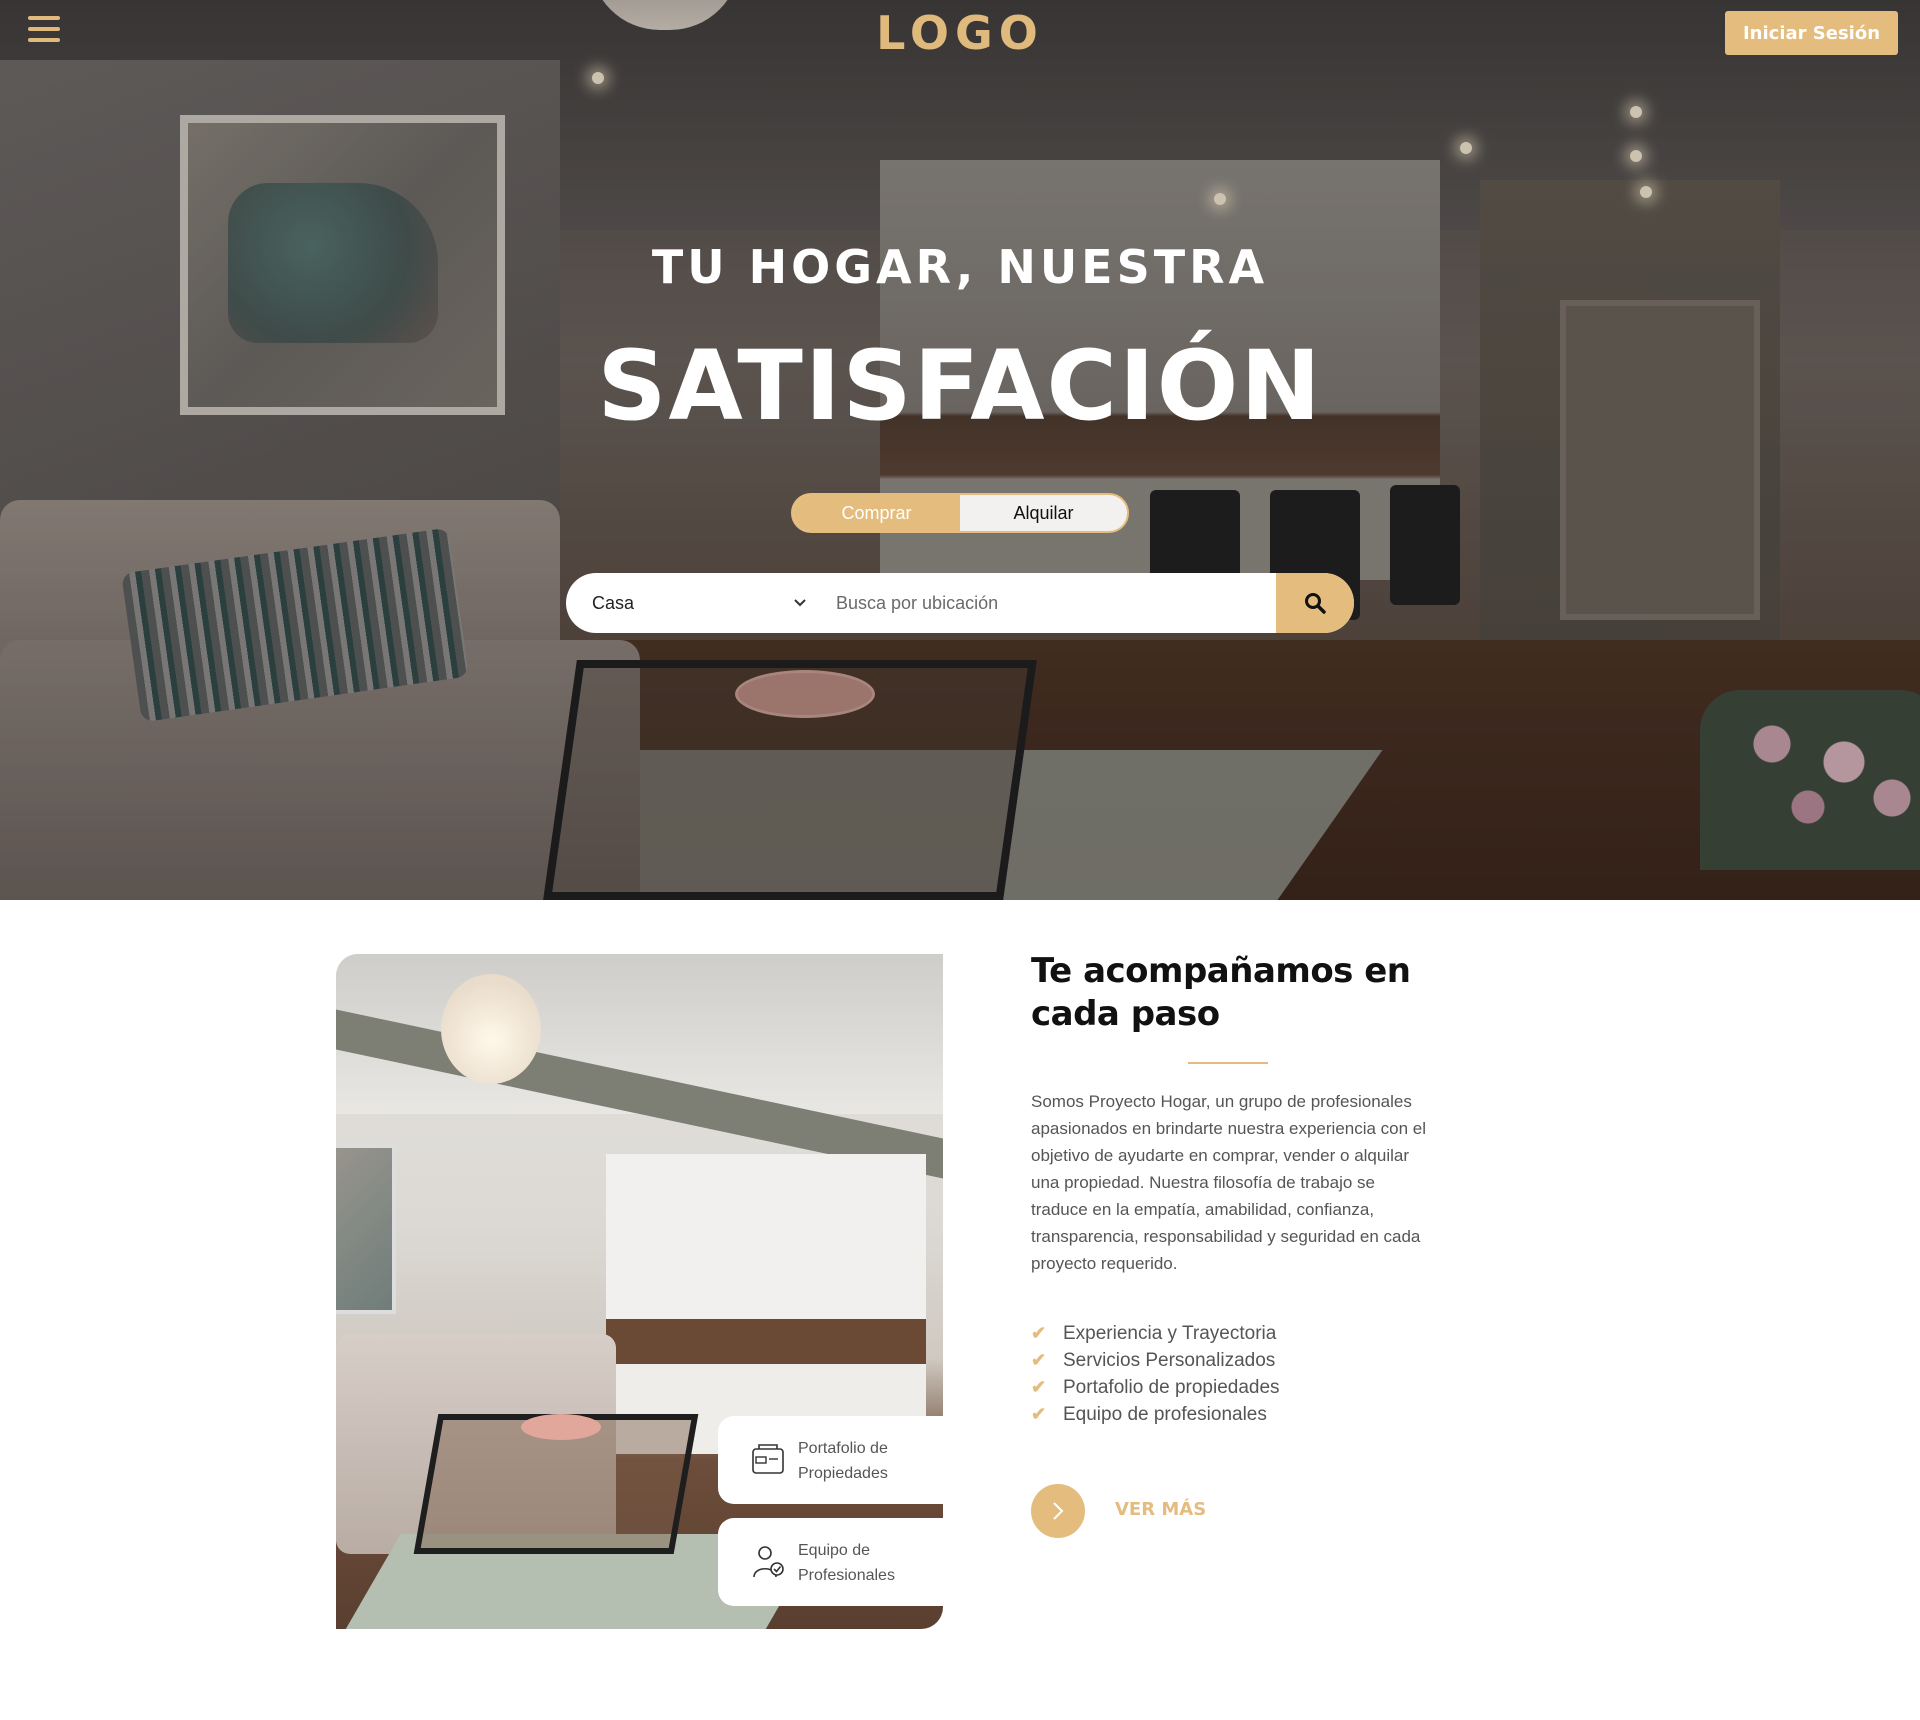  Describe the element at coordinates (1155, 1333) in the screenshot. I see `list-item: ✔ Experiencia y Trayectoria` at that location.